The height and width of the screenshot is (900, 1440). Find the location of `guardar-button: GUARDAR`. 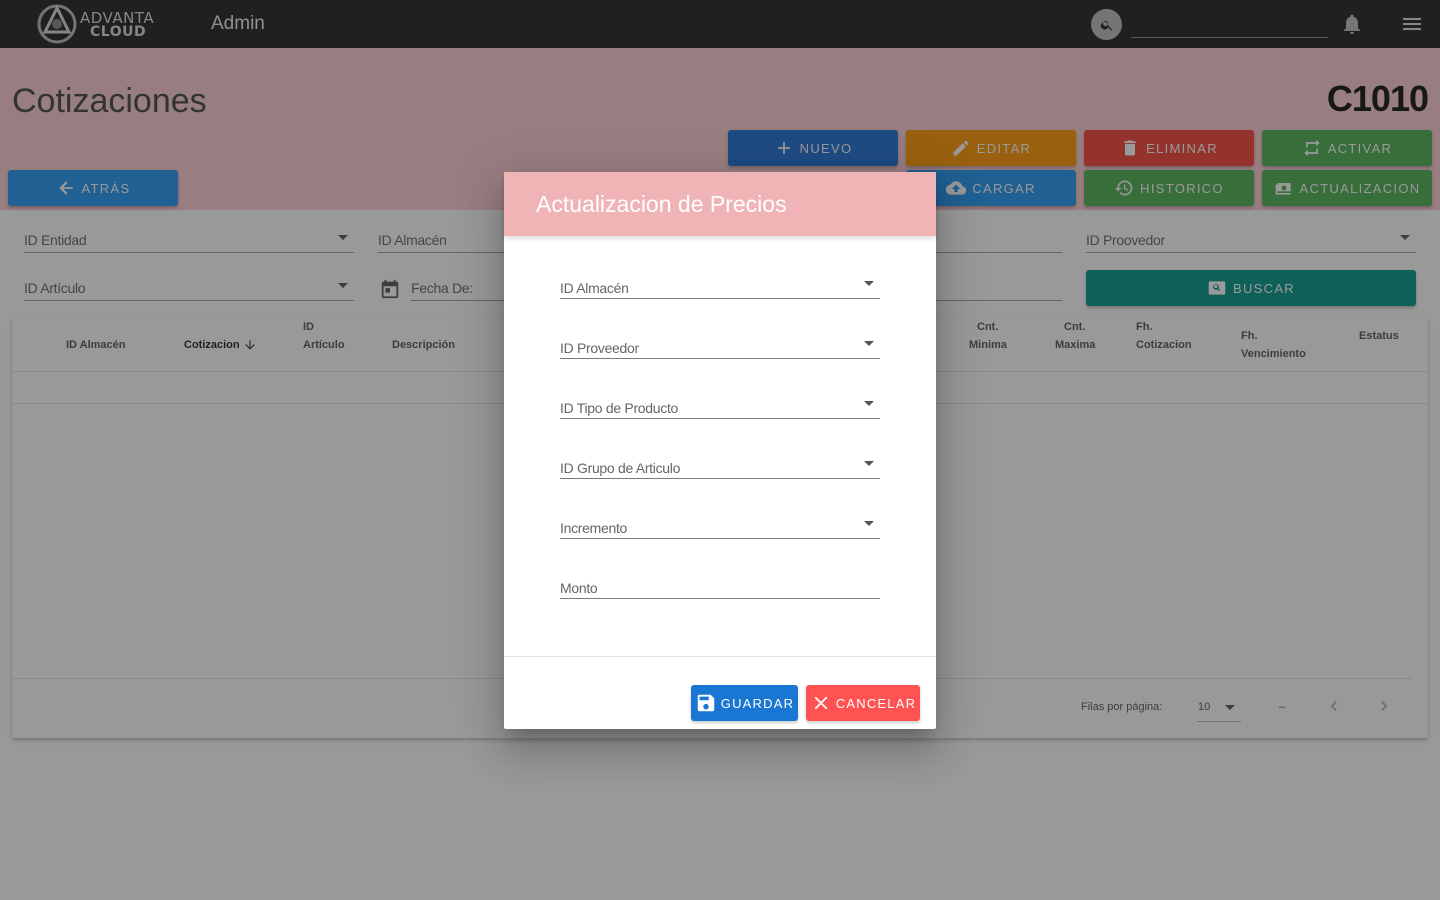

guardar-button: GUARDAR is located at coordinates (744, 703).